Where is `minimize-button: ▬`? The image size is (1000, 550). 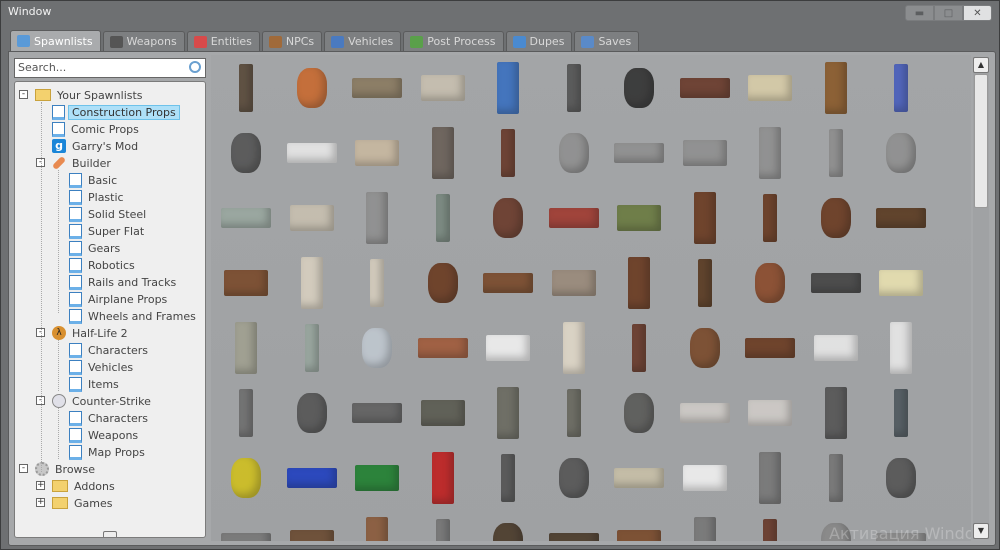 minimize-button: ▬ is located at coordinates (919, 13).